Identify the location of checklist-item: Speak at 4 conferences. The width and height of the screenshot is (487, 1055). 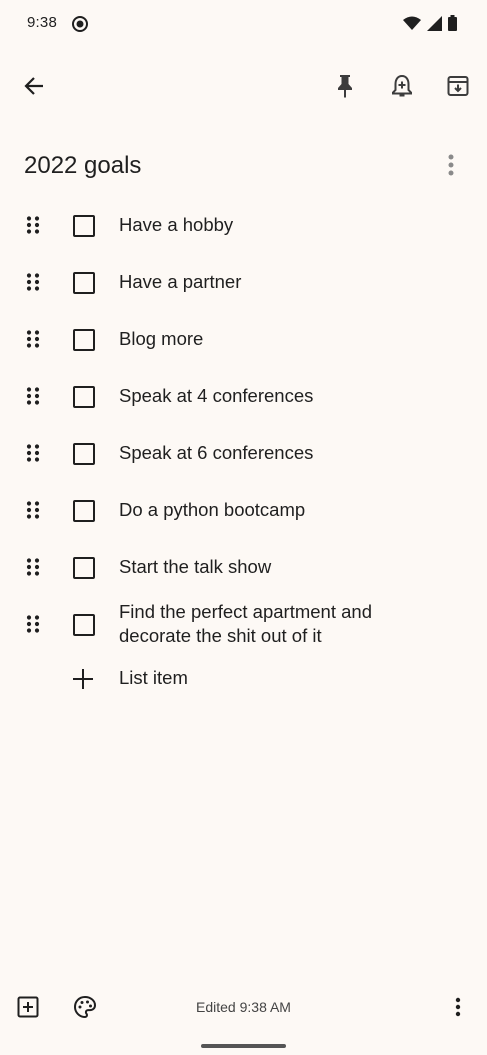
(243, 396).